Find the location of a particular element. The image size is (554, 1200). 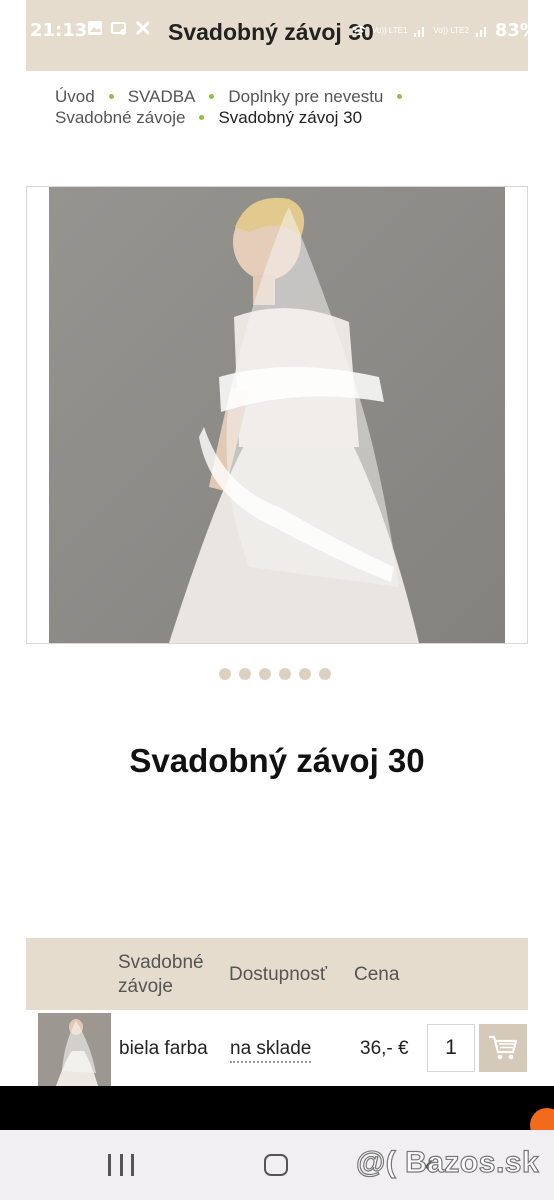

network-label-1: Vo)) LTE1 is located at coordinates (390, 30).